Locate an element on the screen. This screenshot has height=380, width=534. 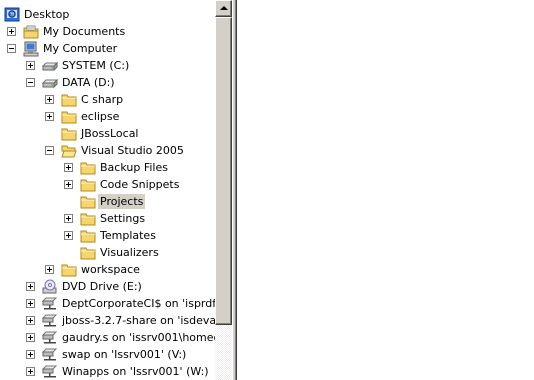
tree-item-label: eclipse is located at coordinates (100, 116).